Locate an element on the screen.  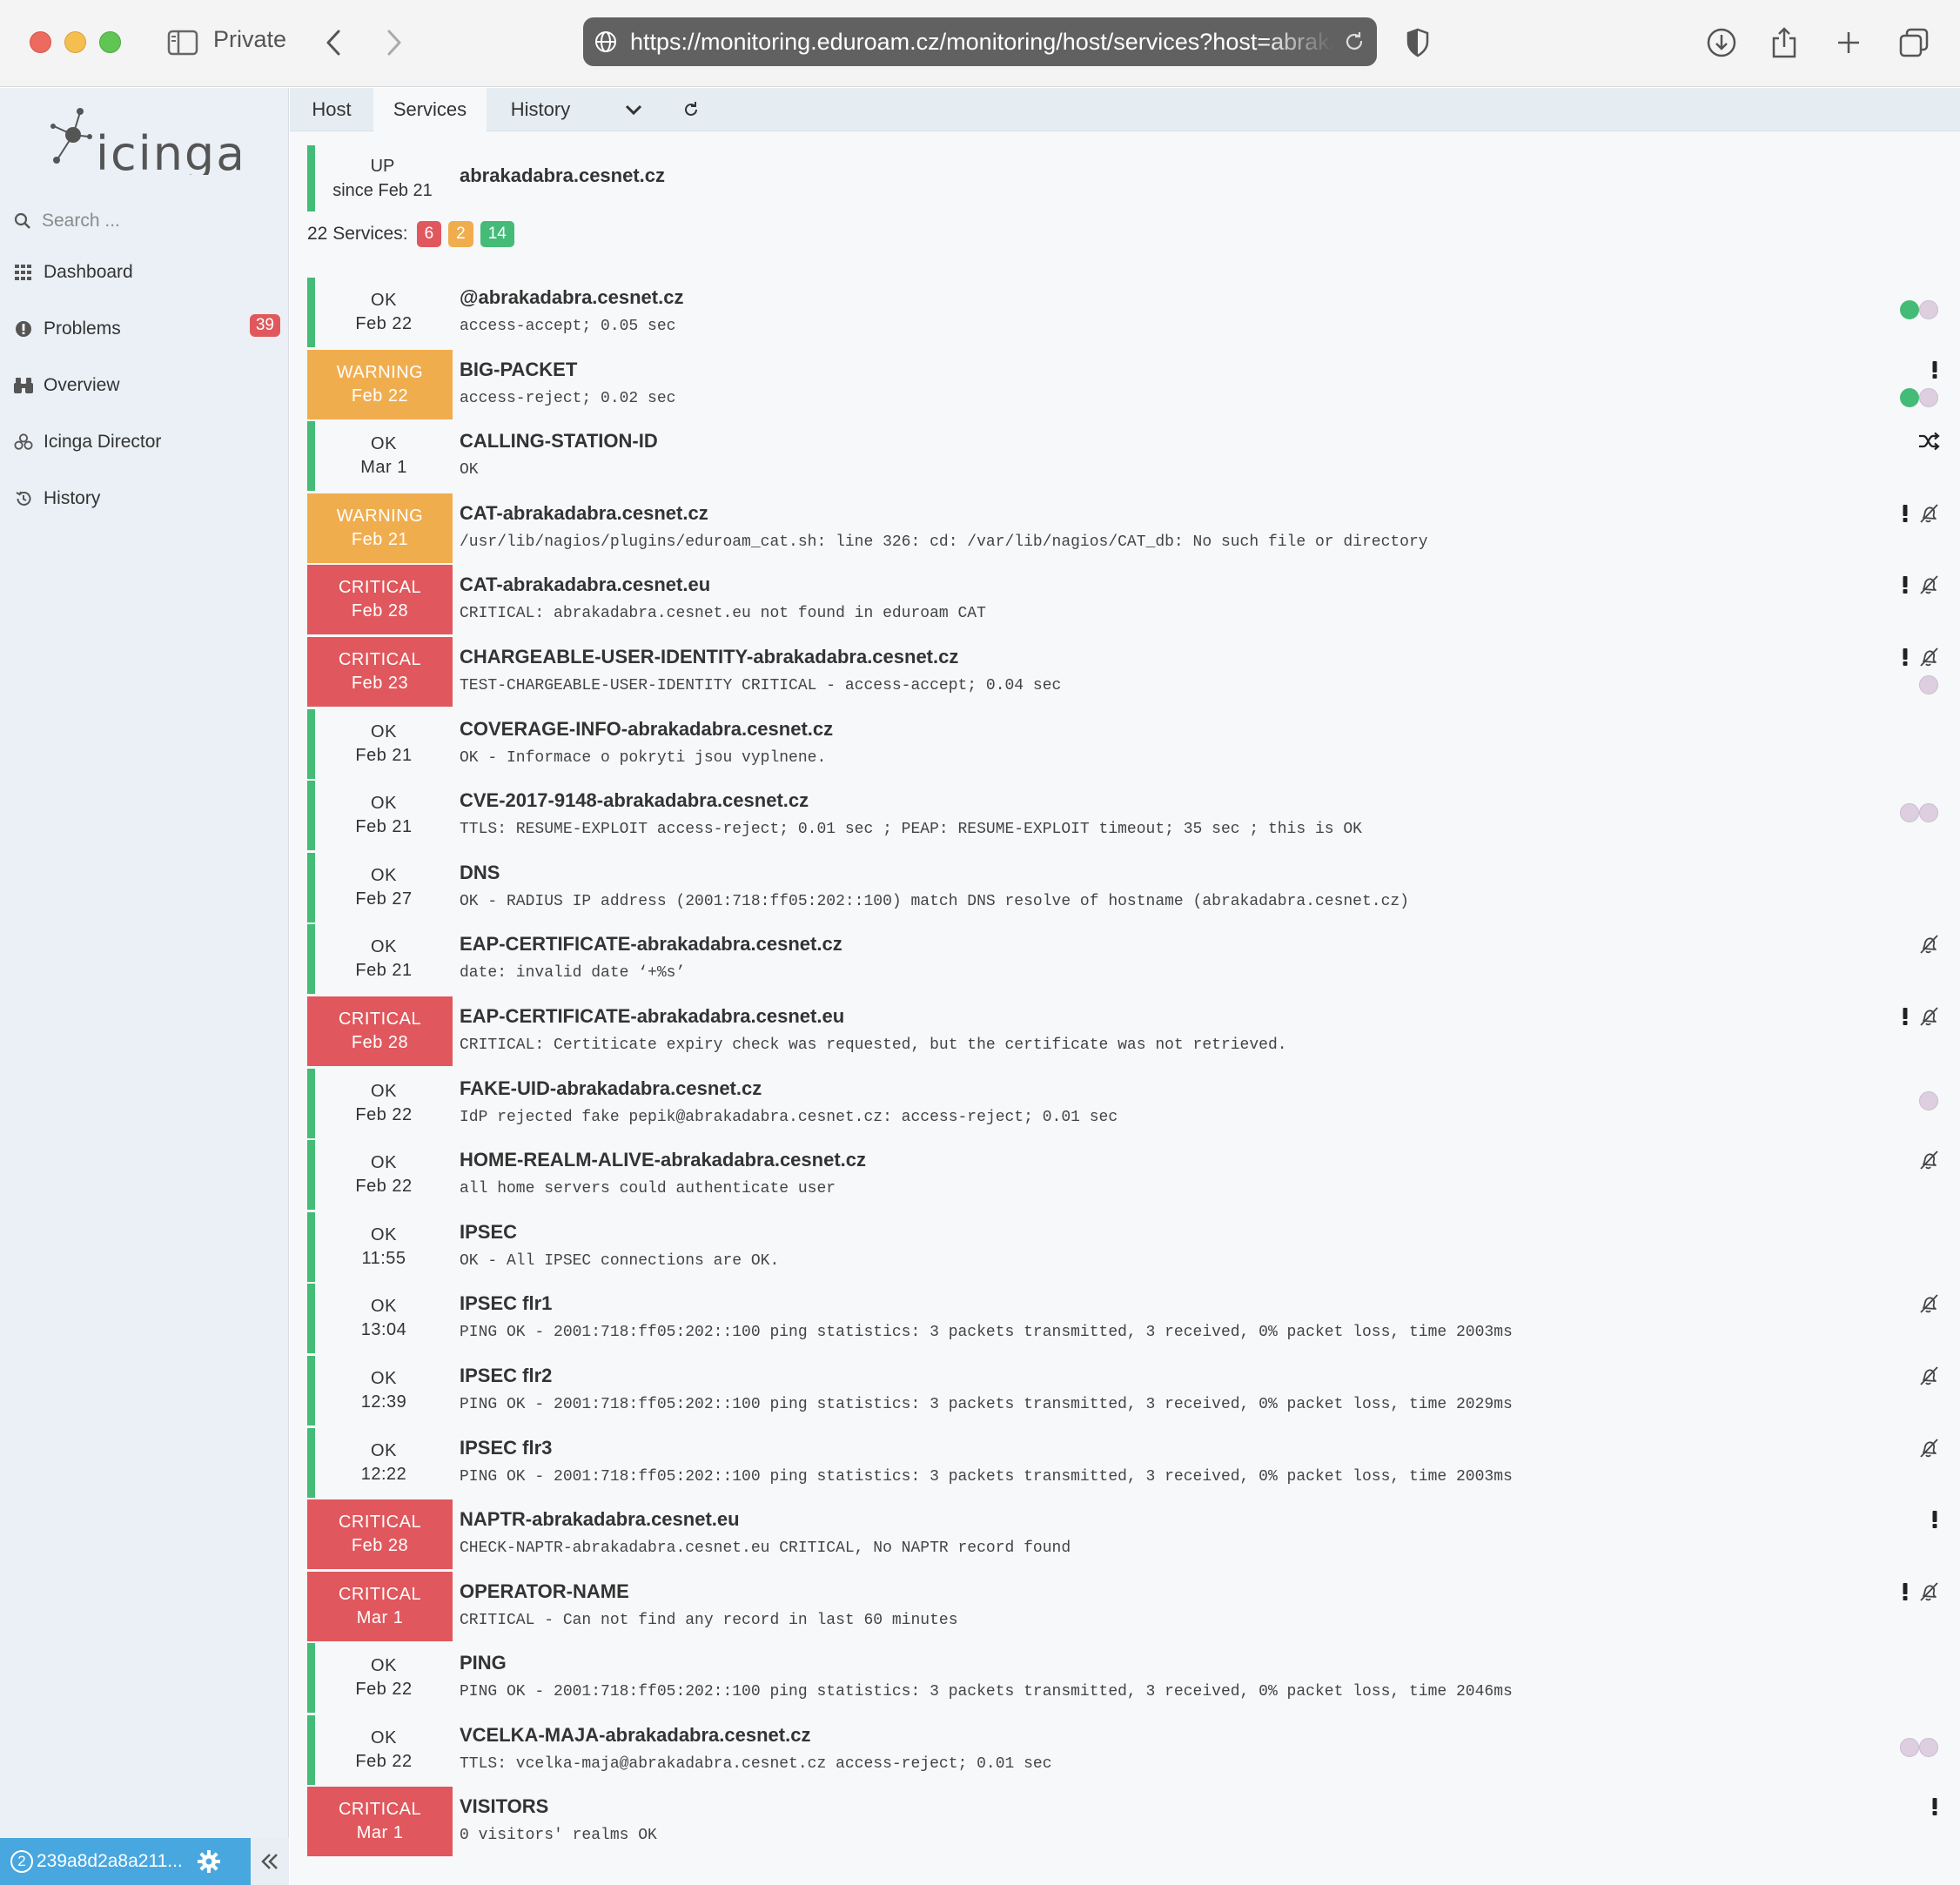
download-icon is located at coordinates (1721, 43).